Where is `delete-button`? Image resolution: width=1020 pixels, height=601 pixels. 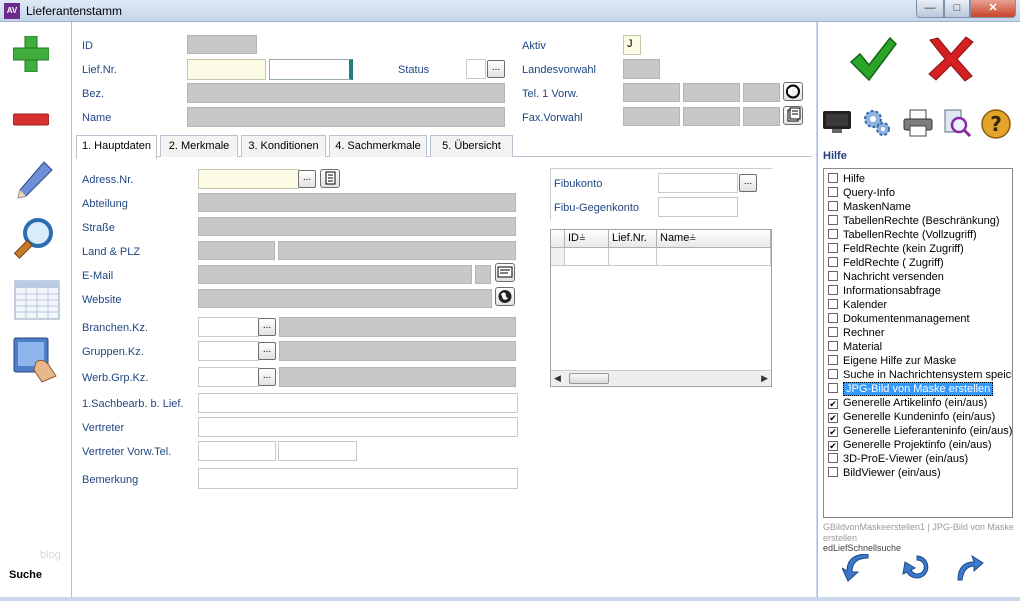 delete-button is located at coordinates (31, 119).